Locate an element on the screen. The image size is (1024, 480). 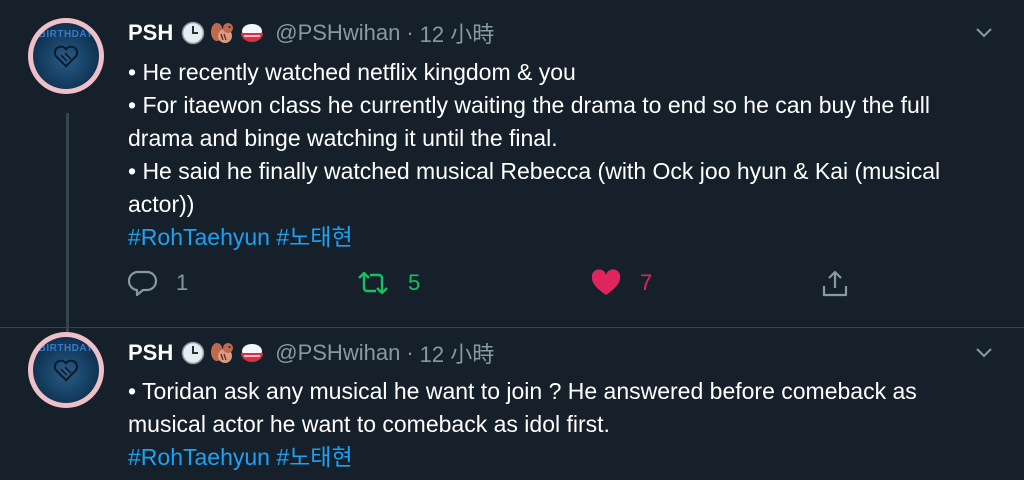
like-count: 7 is located at coordinates (646, 282).